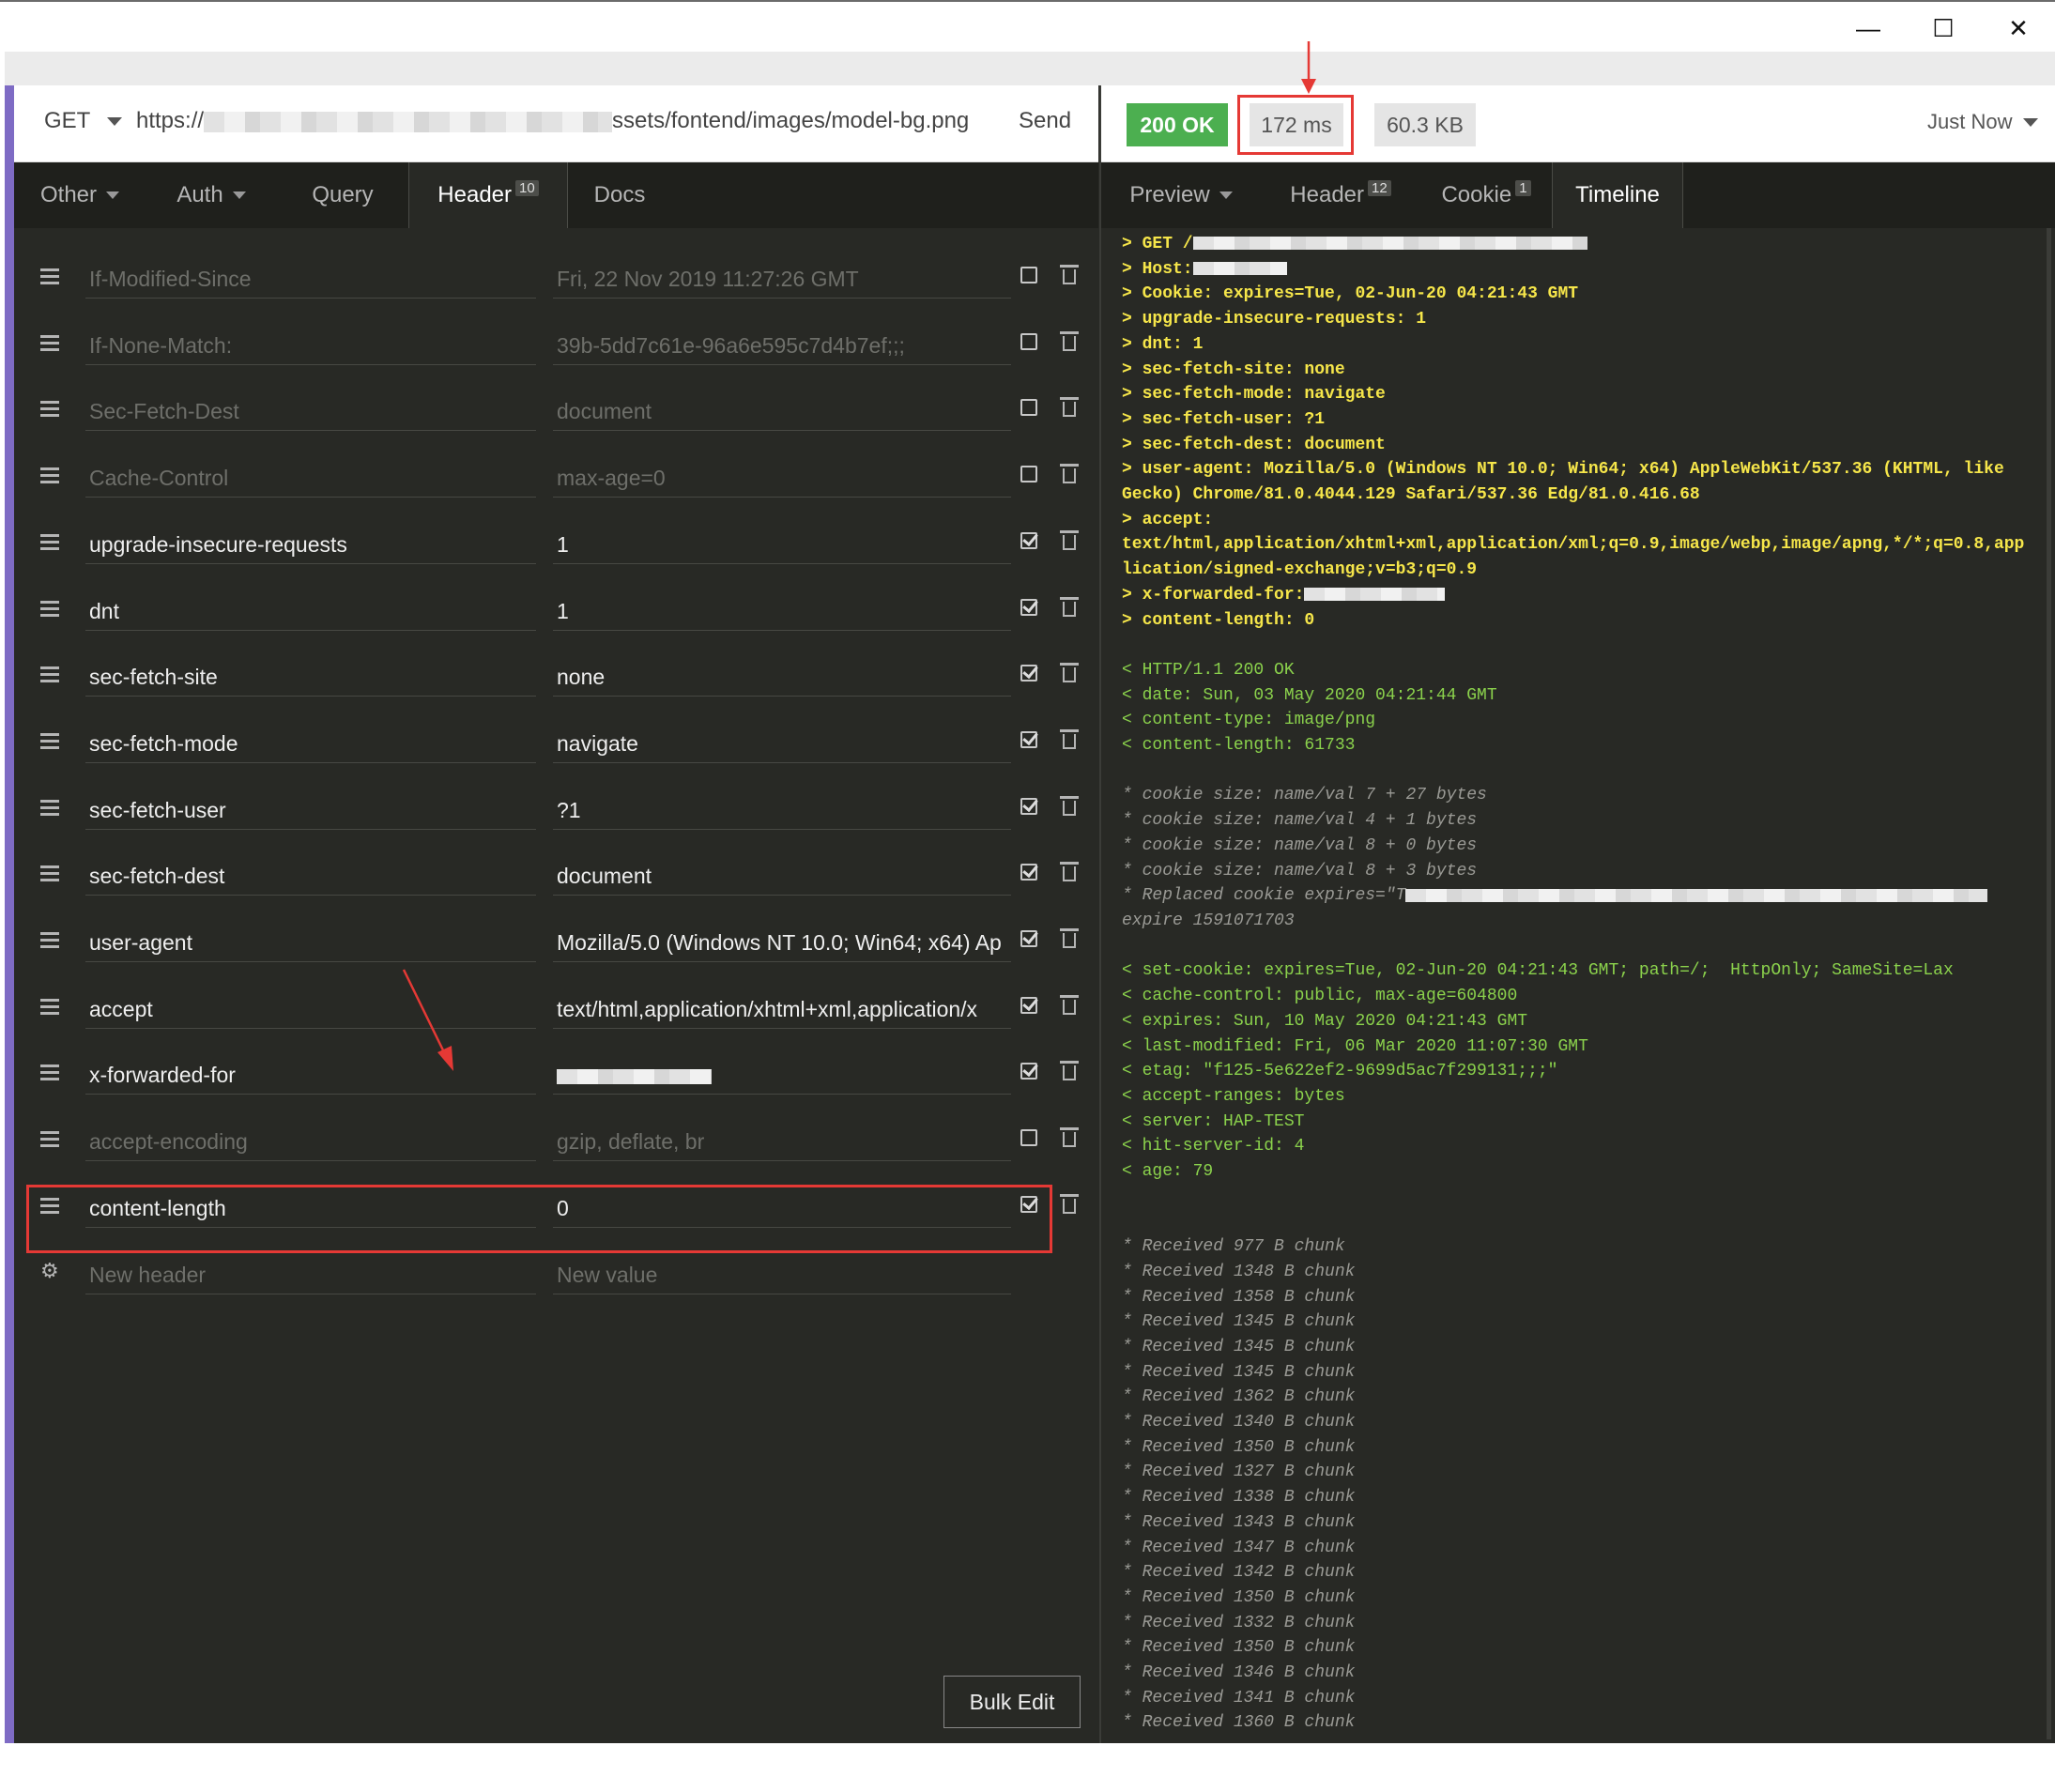 The width and height of the screenshot is (2055, 1792). What do you see at coordinates (311, 542) in the screenshot?
I see `header-name-input: upgrade-insecure-requests` at bounding box center [311, 542].